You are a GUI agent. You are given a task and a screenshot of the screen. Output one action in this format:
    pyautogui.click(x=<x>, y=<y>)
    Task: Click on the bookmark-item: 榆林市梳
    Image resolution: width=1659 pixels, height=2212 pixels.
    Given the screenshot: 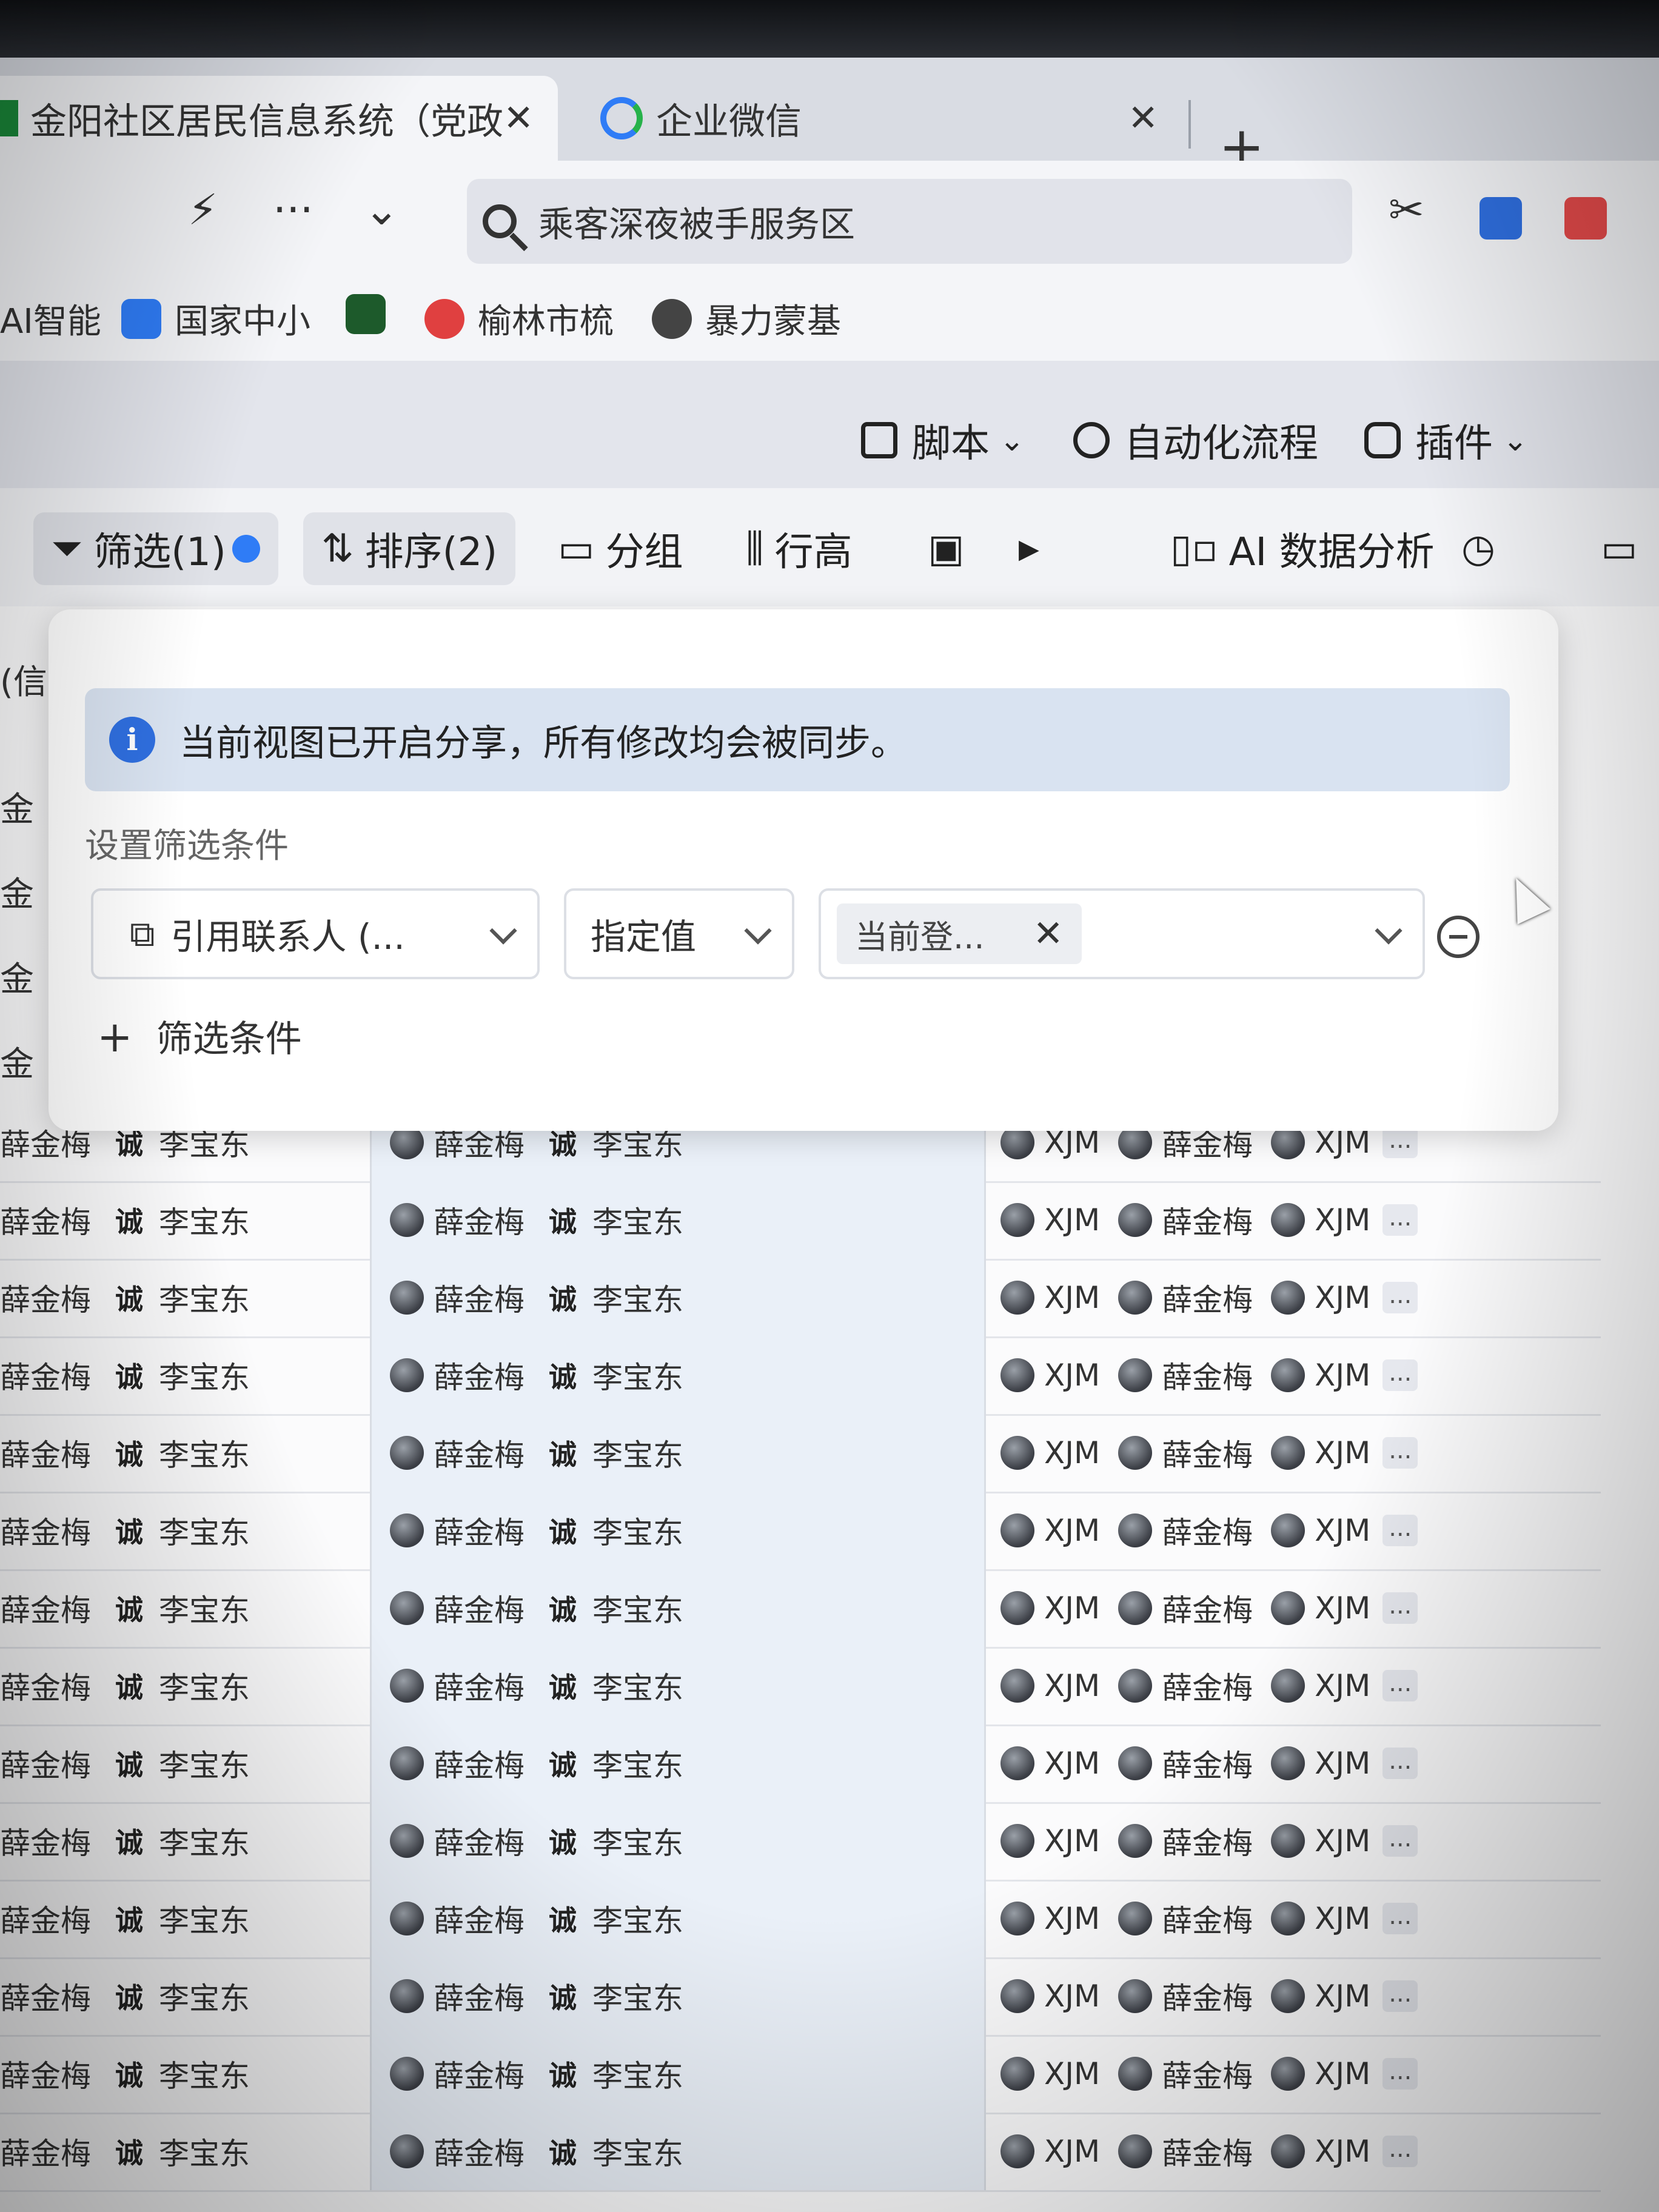 What is the action you would take?
    pyautogui.click(x=519, y=318)
    